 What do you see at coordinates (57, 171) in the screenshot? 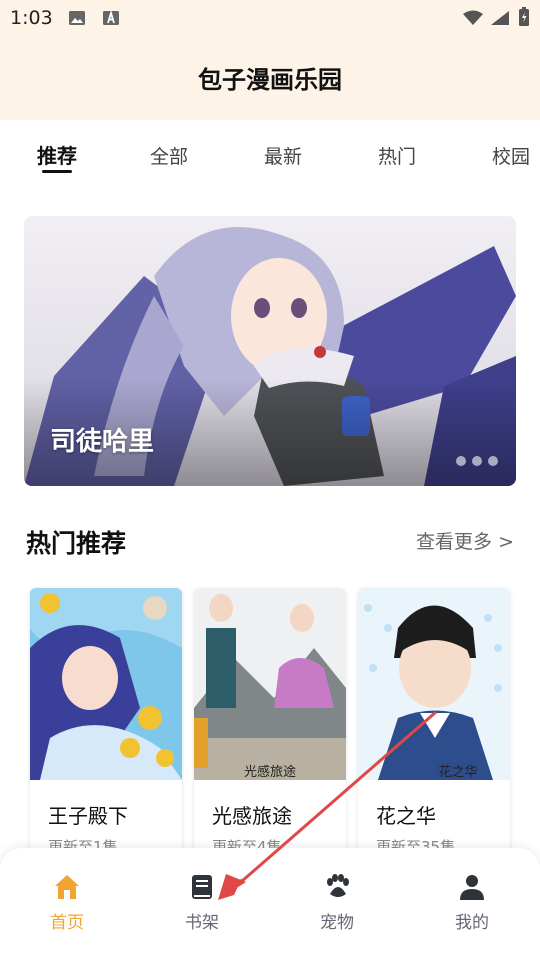
I see `active-tab-indicator` at bounding box center [57, 171].